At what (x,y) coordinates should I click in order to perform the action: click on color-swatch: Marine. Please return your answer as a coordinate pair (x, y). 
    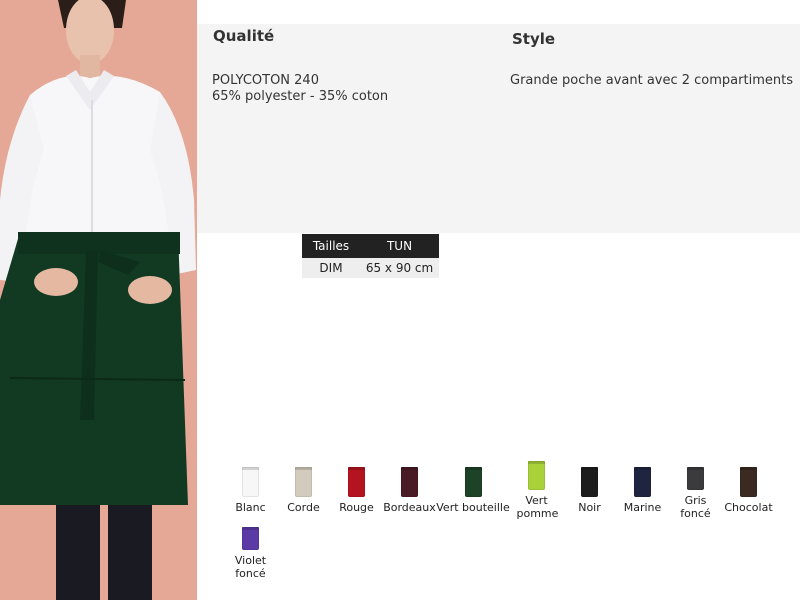
    Looking at the image, I should click on (642, 490).